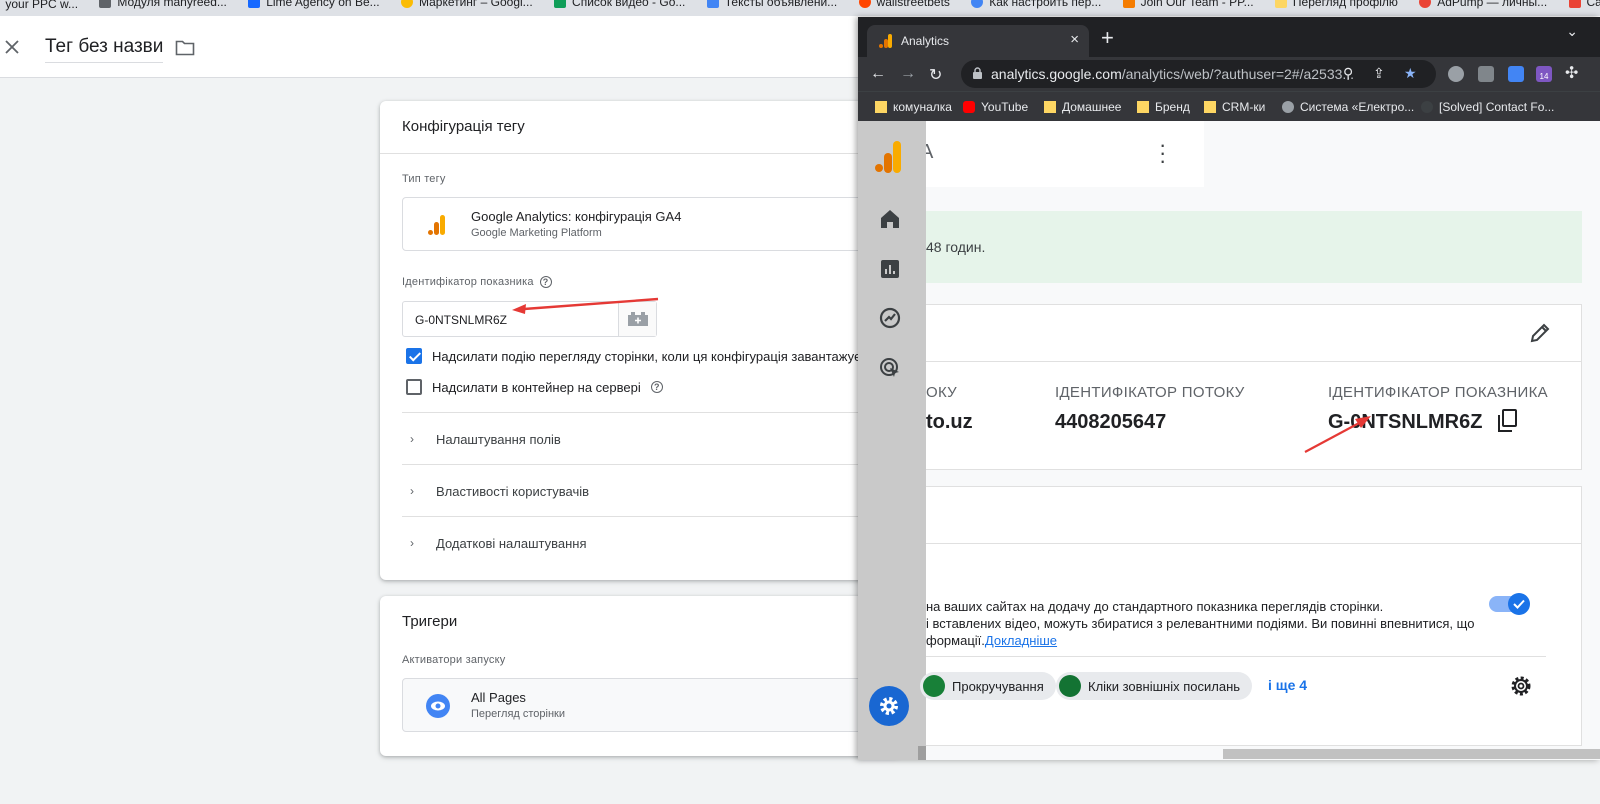 The height and width of the screenshot is (804, 1600). Describe the element at coordinates (642, 438) in the screenshot. I see `fields-to-set-expander: › Налаштування полів` at that location.